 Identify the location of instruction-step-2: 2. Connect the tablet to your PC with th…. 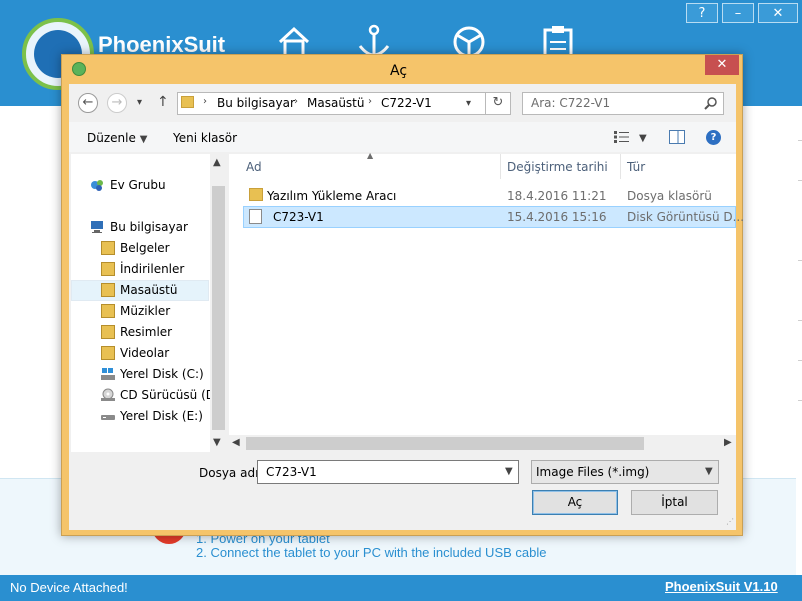
(371, 552).